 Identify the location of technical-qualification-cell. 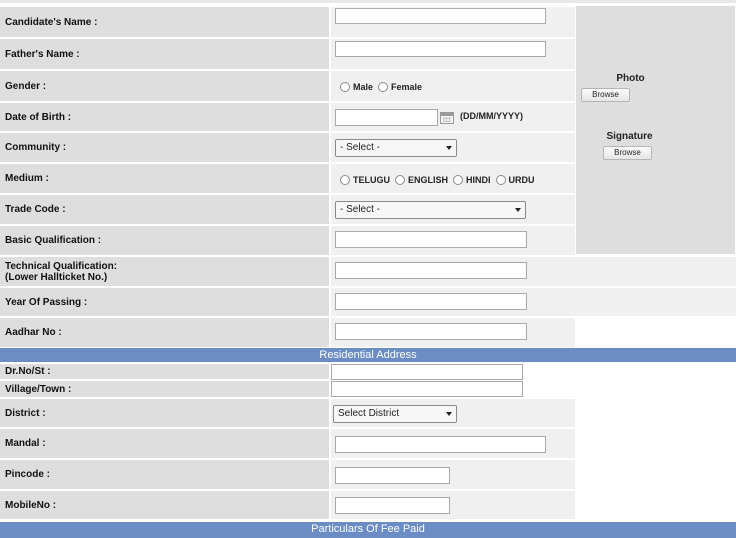
(533, 271).